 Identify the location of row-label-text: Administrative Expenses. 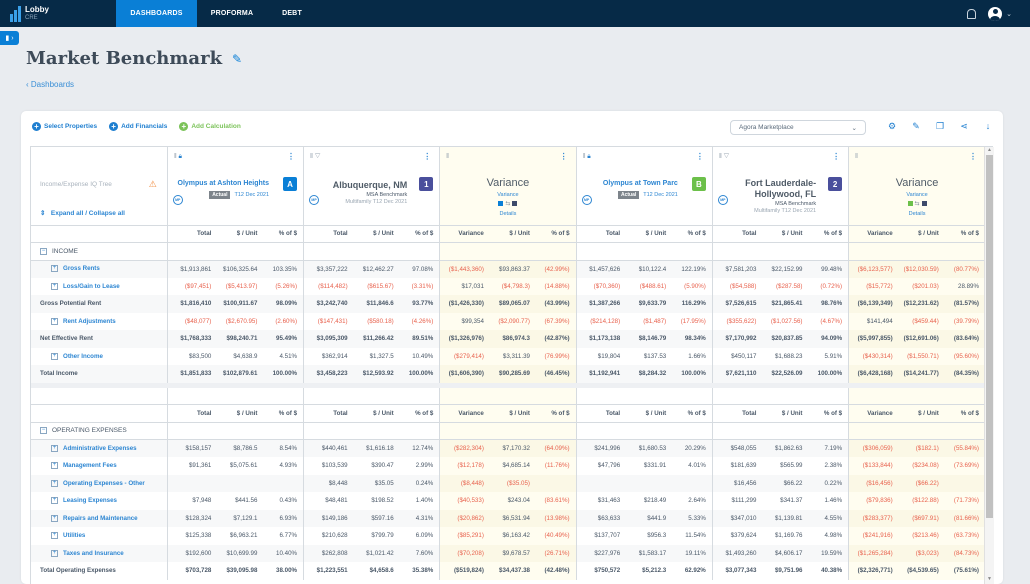
(100, 448).